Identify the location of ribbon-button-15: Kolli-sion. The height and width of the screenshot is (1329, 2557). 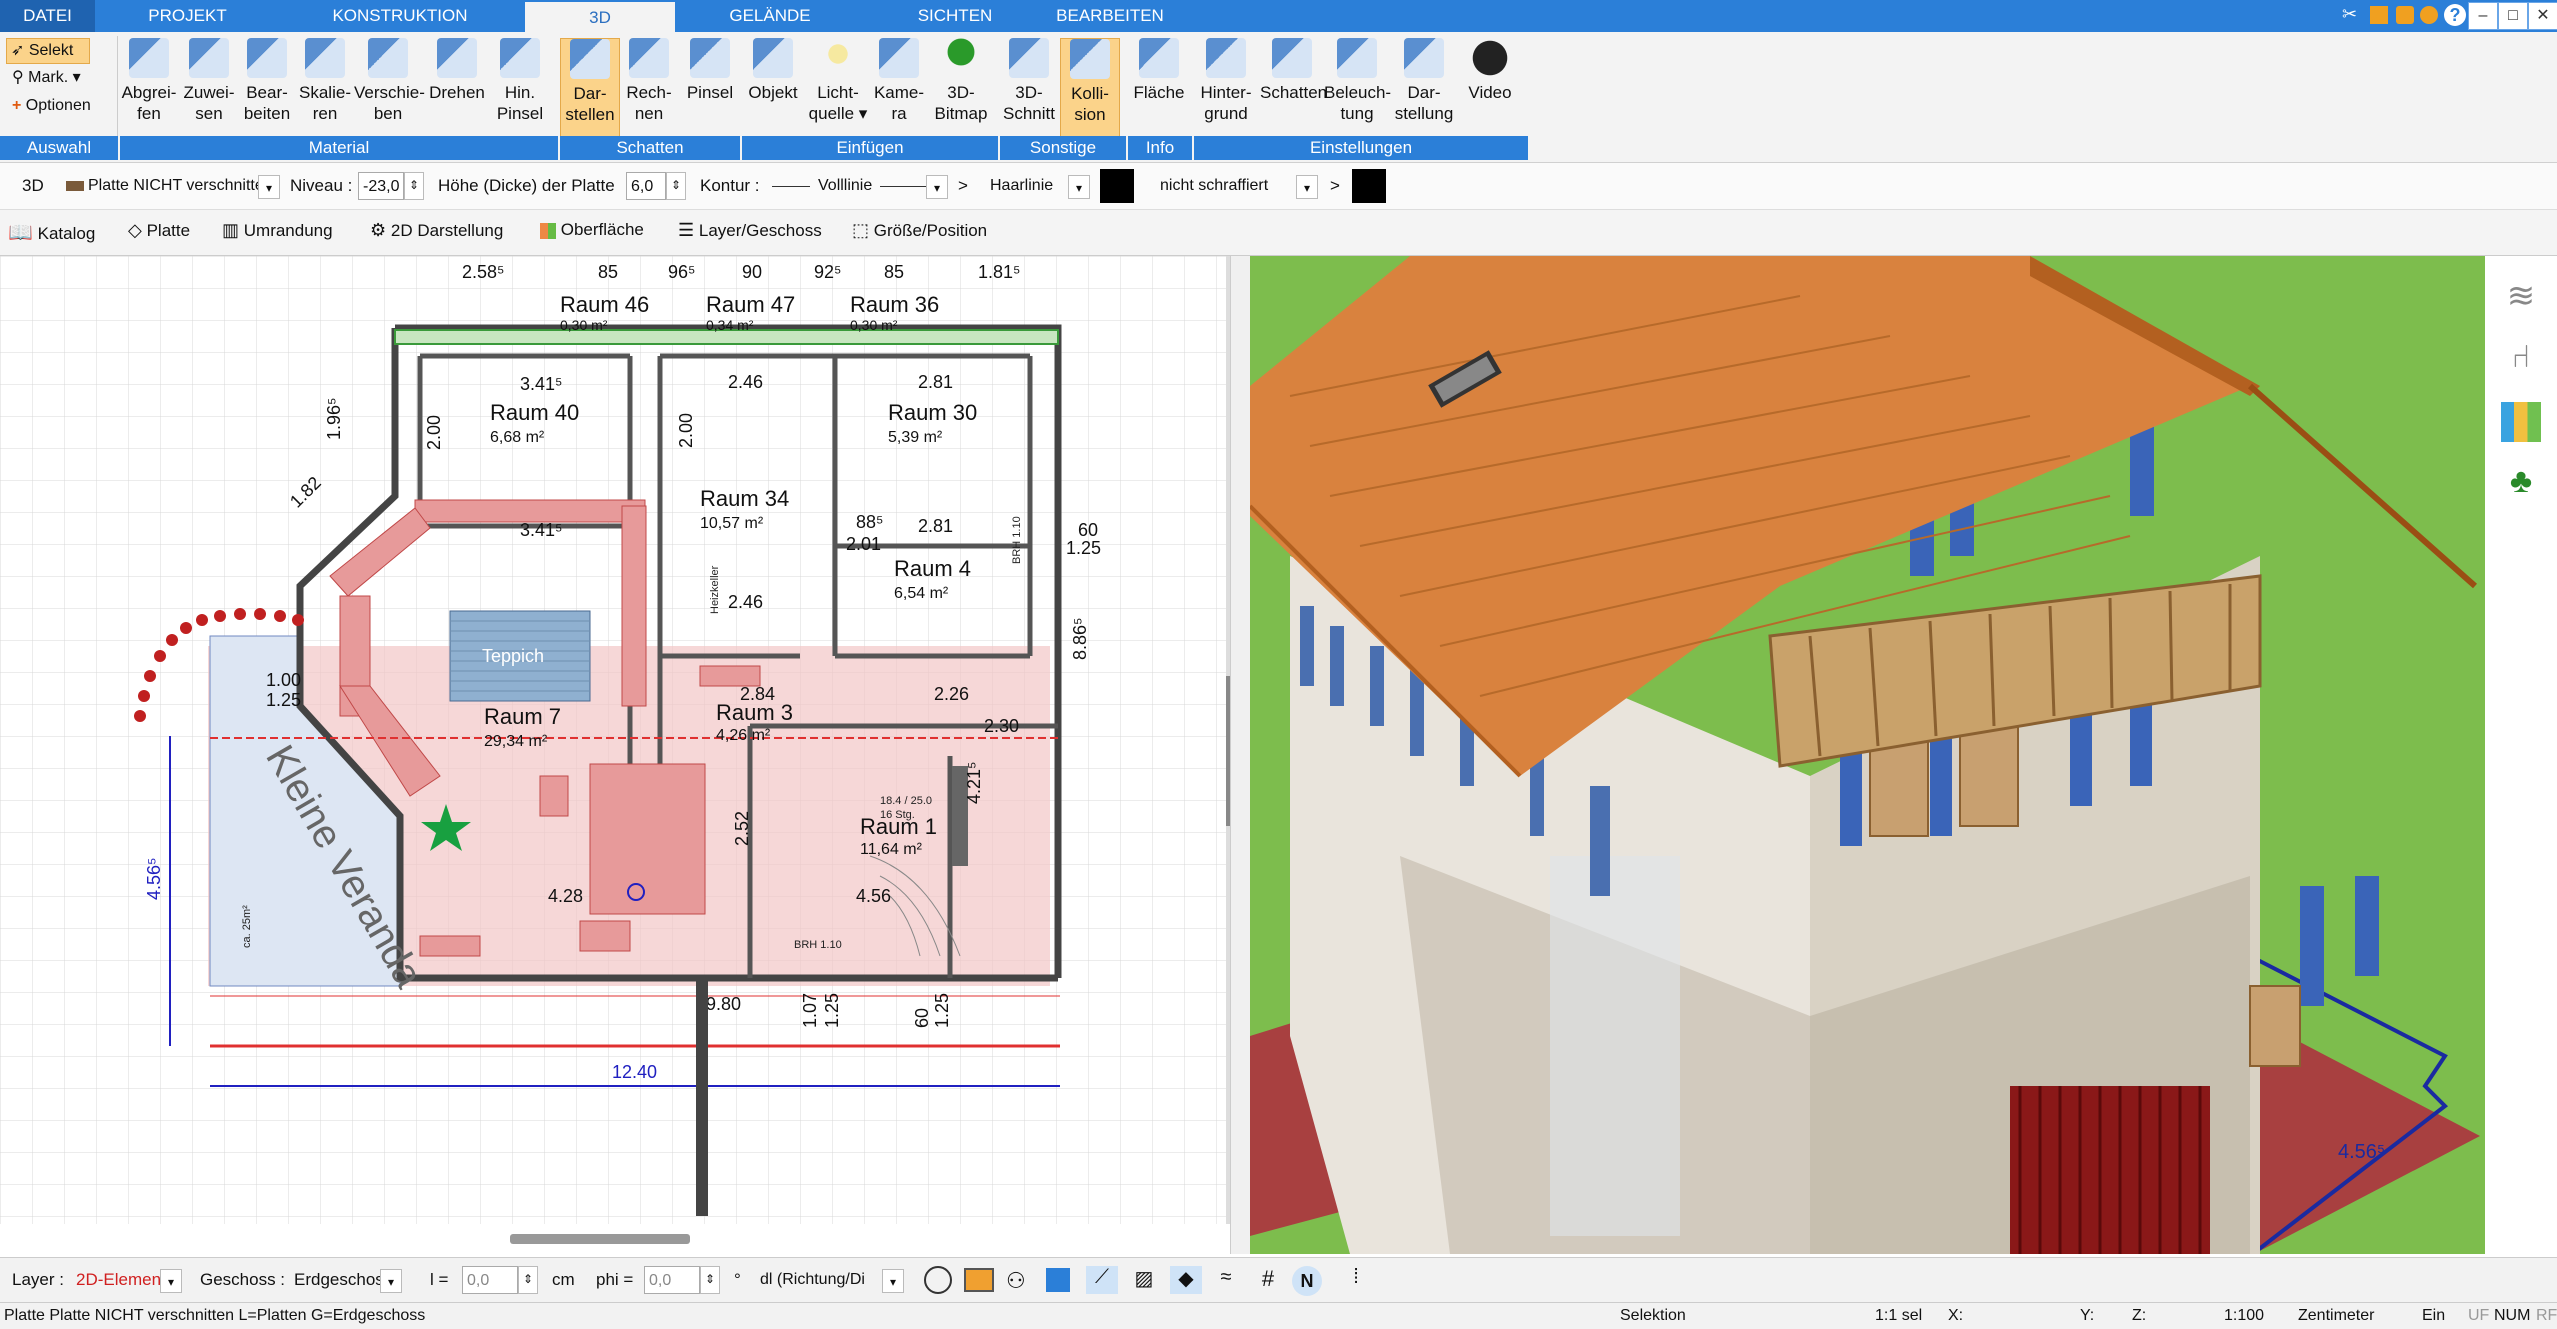
(1090, 89).